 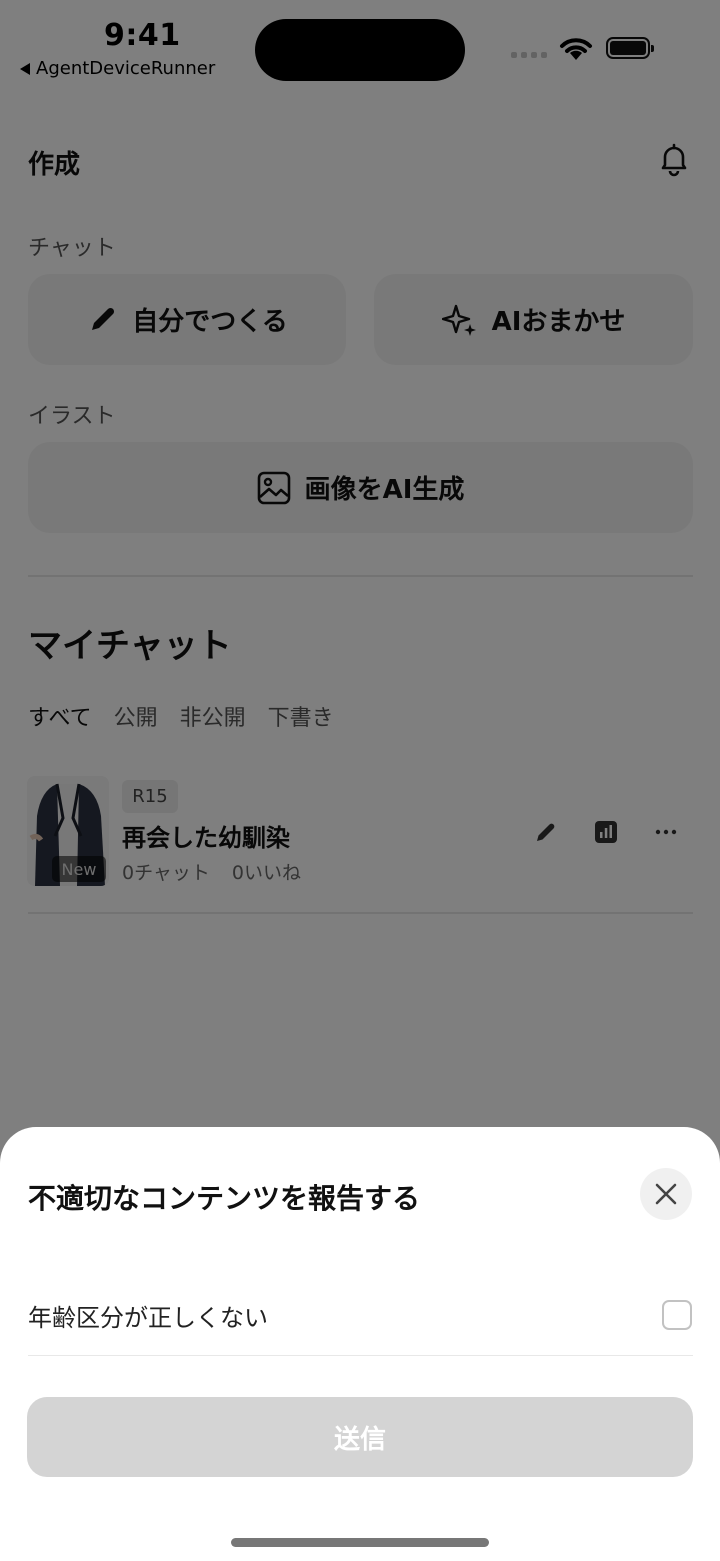 I want to click on close-button, so click(x=666, y=1194).